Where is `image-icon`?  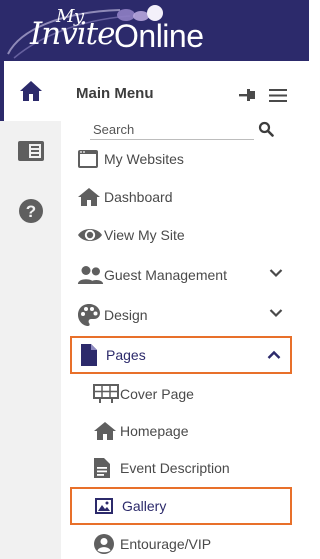 image-icon is located at coordinates (104, 506).